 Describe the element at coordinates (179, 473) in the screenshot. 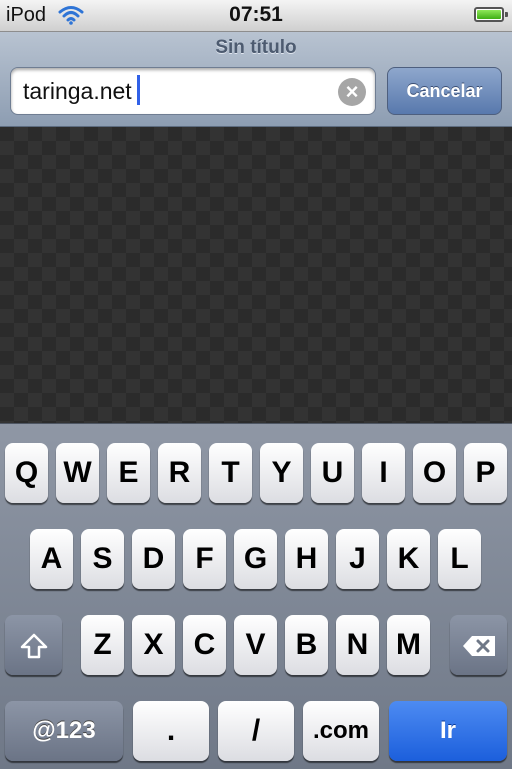

I see `key-r: R` at that location.